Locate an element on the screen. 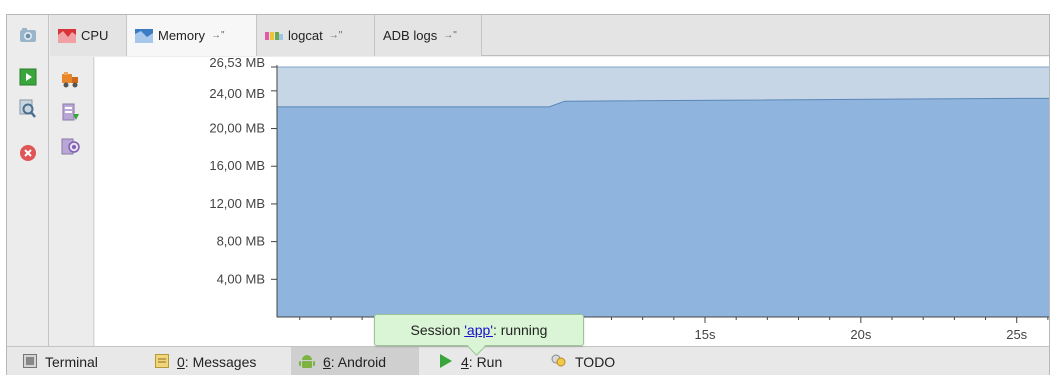  todo-button: TODO is located at coordinates (583, 361).